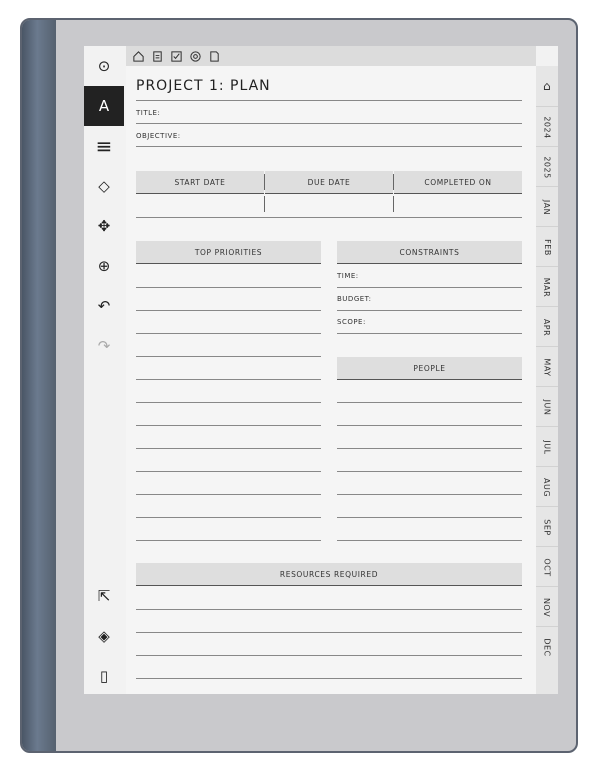  I want to click on dates-line, so click(329, 217).